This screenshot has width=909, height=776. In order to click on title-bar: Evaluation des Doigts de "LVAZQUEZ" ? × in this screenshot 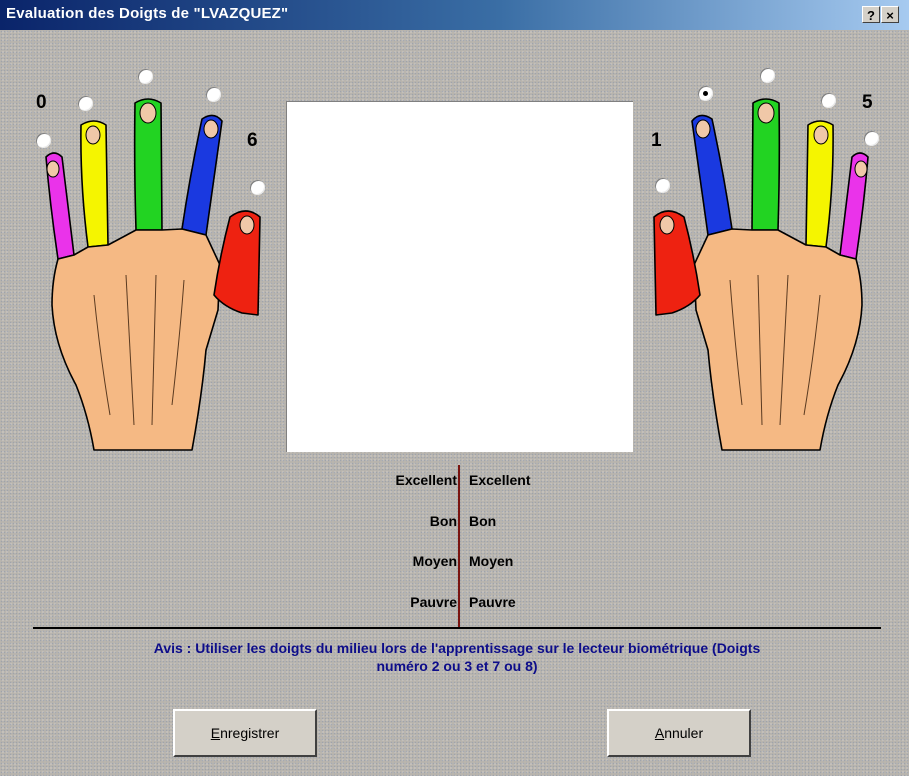, I will do `click(454, 15)`.